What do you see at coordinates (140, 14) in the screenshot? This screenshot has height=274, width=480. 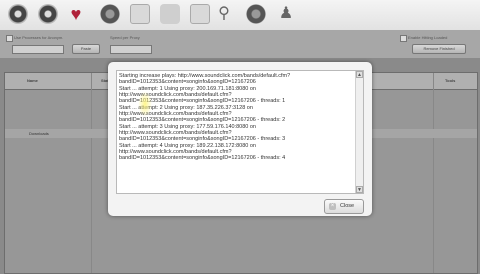 I see `user-add-icon` at bounding box center [140, 14].